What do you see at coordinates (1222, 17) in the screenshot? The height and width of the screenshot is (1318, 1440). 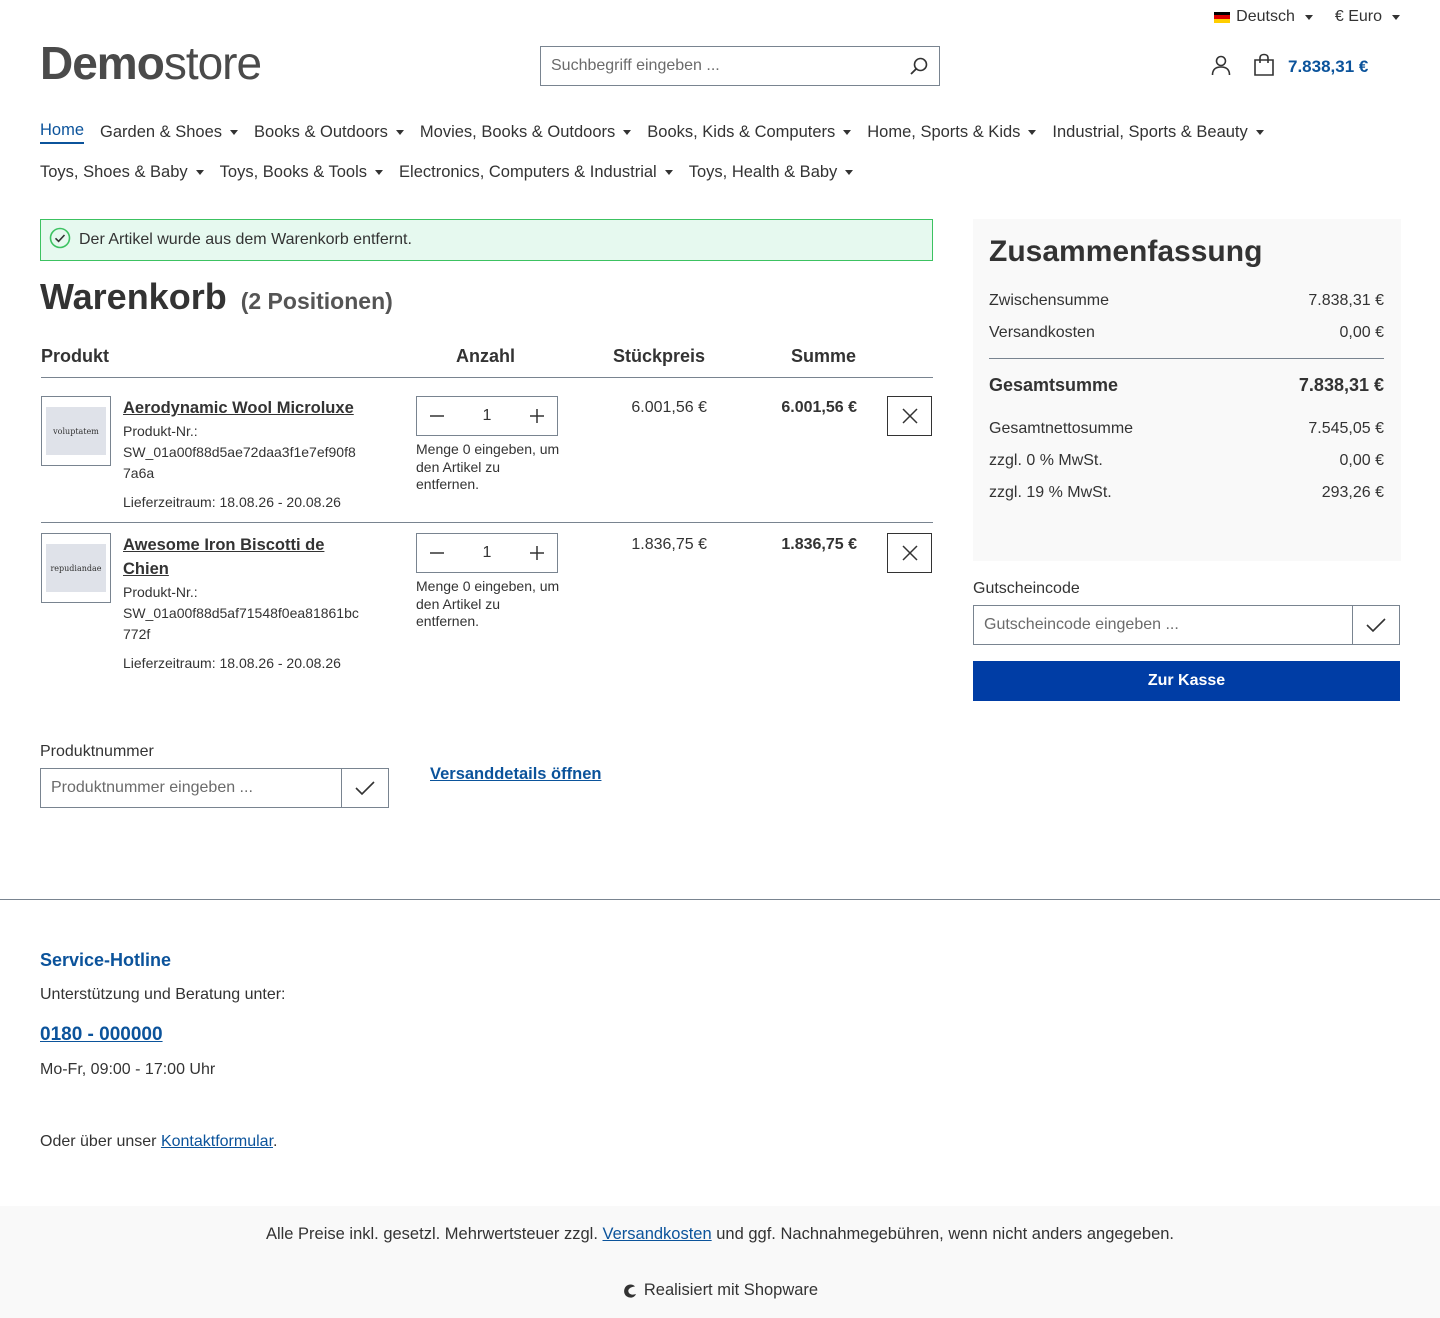 I see `german-flag-icon` at bounding box center [1222, 17].